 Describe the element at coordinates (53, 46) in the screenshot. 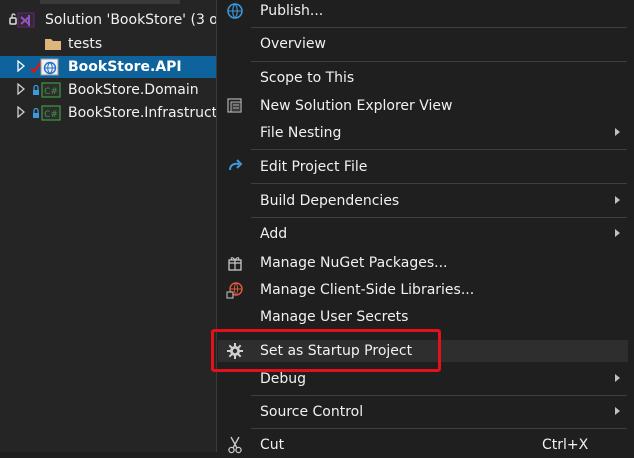

I see `folder-icon` at that location.